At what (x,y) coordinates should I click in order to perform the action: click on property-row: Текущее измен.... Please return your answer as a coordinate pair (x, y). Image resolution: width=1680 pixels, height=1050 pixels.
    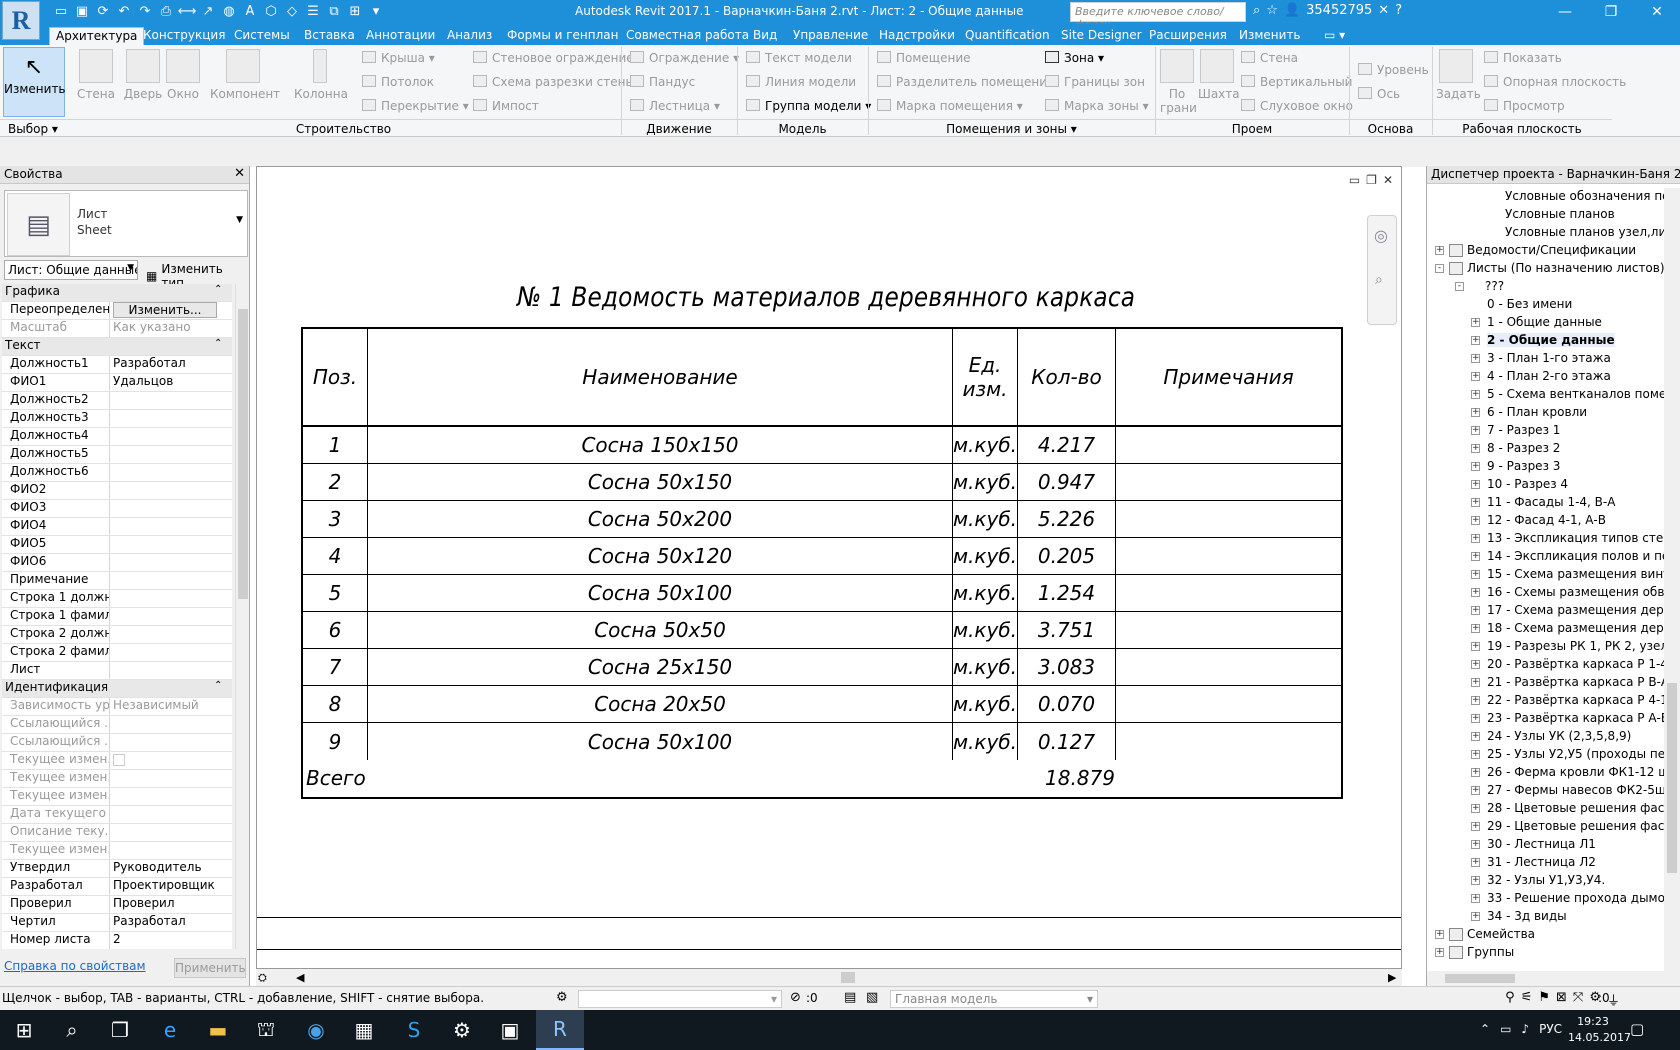
    Looking at the image, I should click on (117, 797).